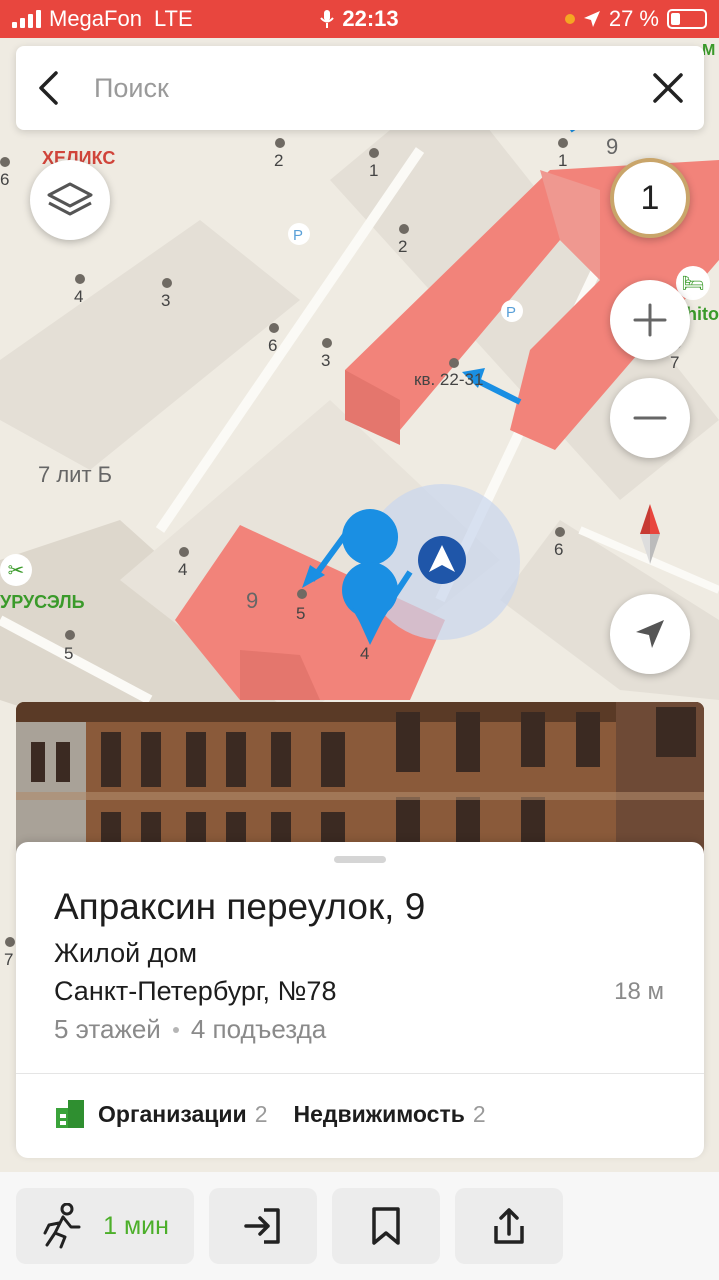 This screenshot has width=719, height=1280. I want to click on divider, so click(360, 1073).